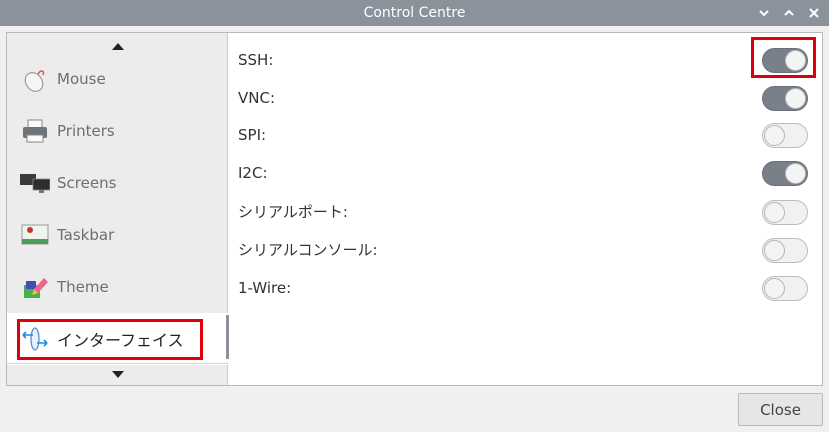 The height and width of the screenshot is (432, 829). Describe the element at coordinates (87, 183) in the screenshot. I see `sidebar-item-label: Screens` at that location.